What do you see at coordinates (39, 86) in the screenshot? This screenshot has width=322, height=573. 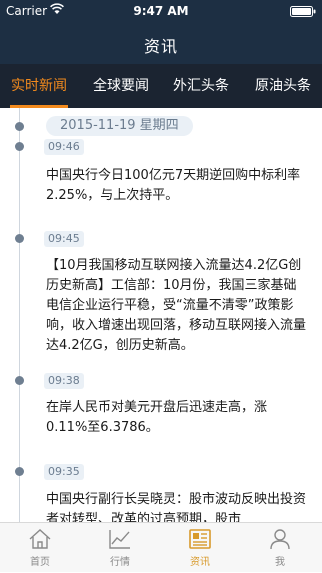 I see `tab-realtime-news: 实时新闻` at bounding box center [39, 86].